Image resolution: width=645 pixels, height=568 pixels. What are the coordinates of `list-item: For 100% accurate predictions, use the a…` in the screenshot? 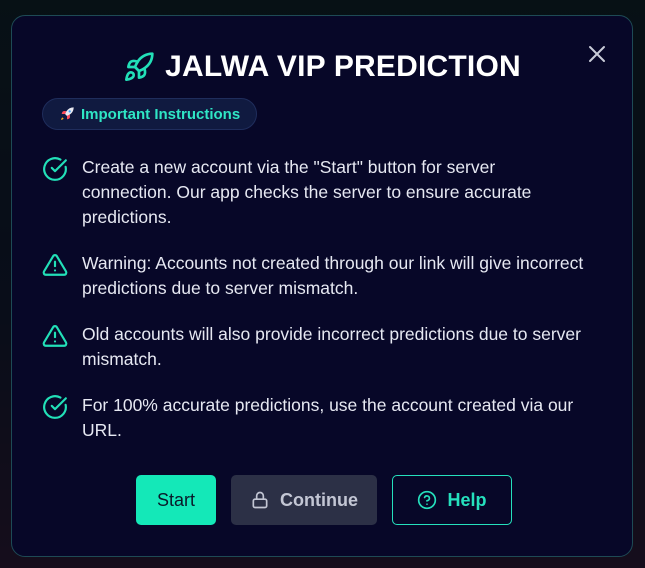 It's located at (314, 418).